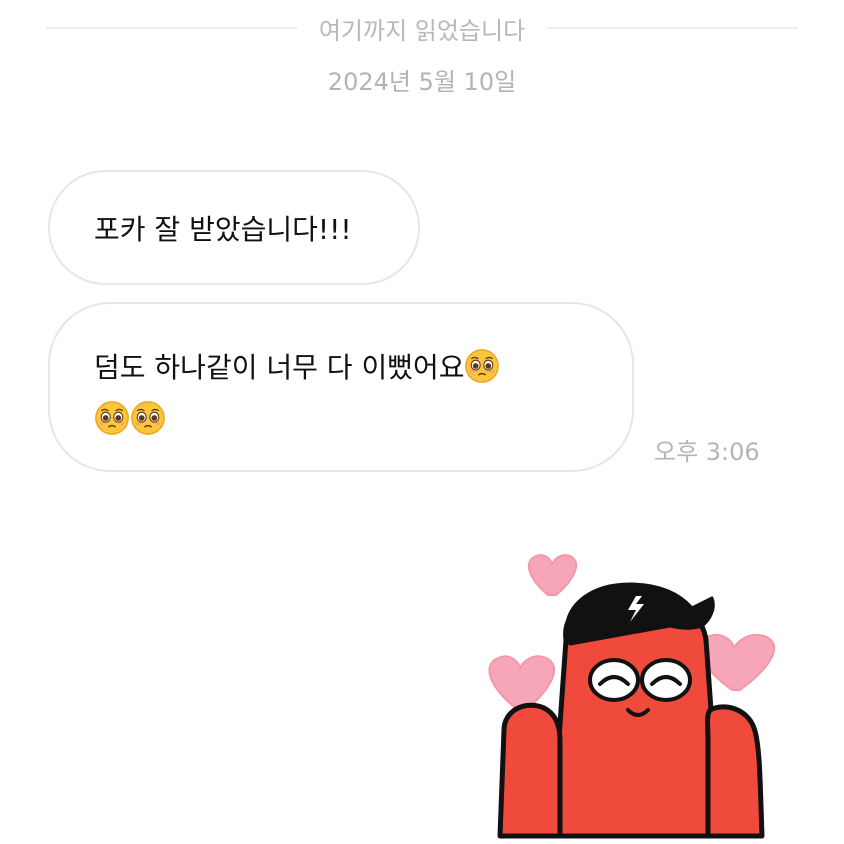 Image resolution: width=844 pixels, height=844 pixels. I want to click on character-right-arm, so click(735, 771).